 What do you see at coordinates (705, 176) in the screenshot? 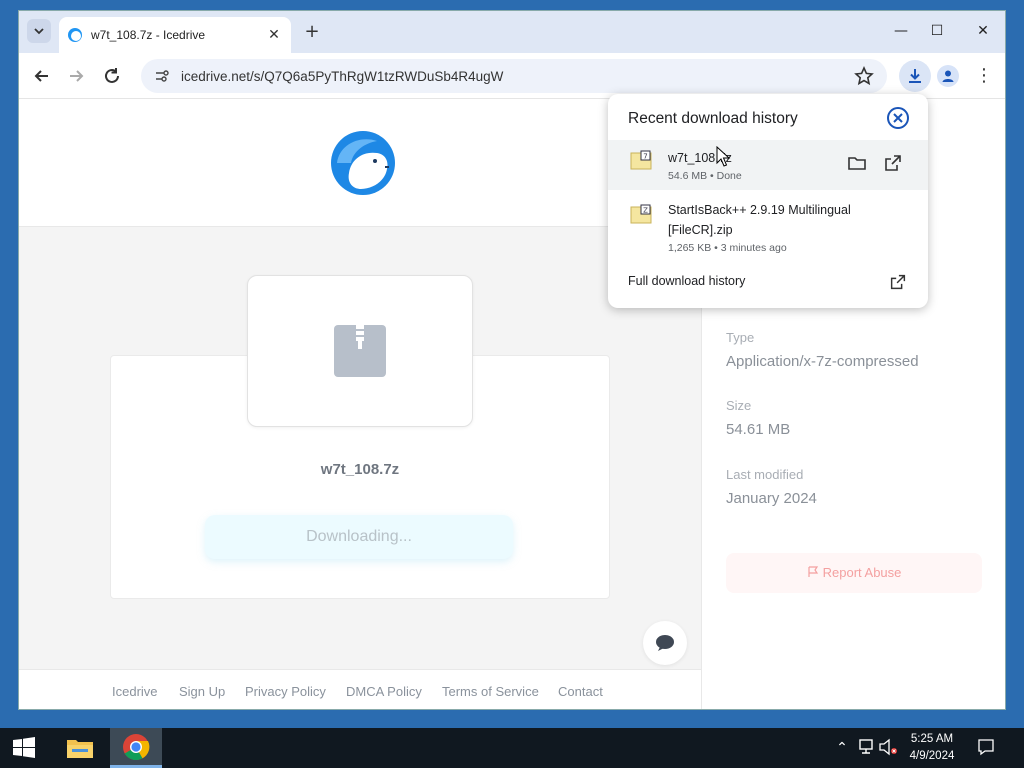
I see `download-item-meta: 54.6 MB • Done` at bounding box center [705, 176].